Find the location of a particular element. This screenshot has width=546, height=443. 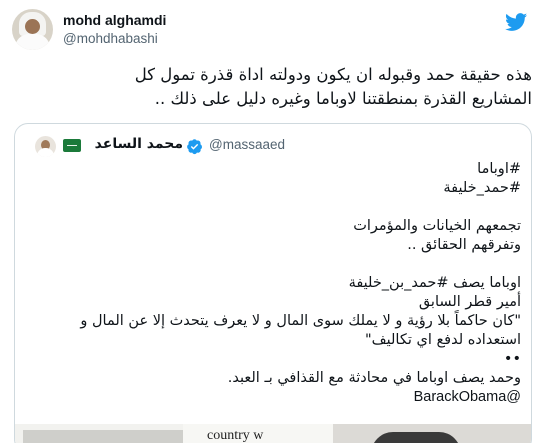

verified-badge-icon is located at coordinates (195, 147).